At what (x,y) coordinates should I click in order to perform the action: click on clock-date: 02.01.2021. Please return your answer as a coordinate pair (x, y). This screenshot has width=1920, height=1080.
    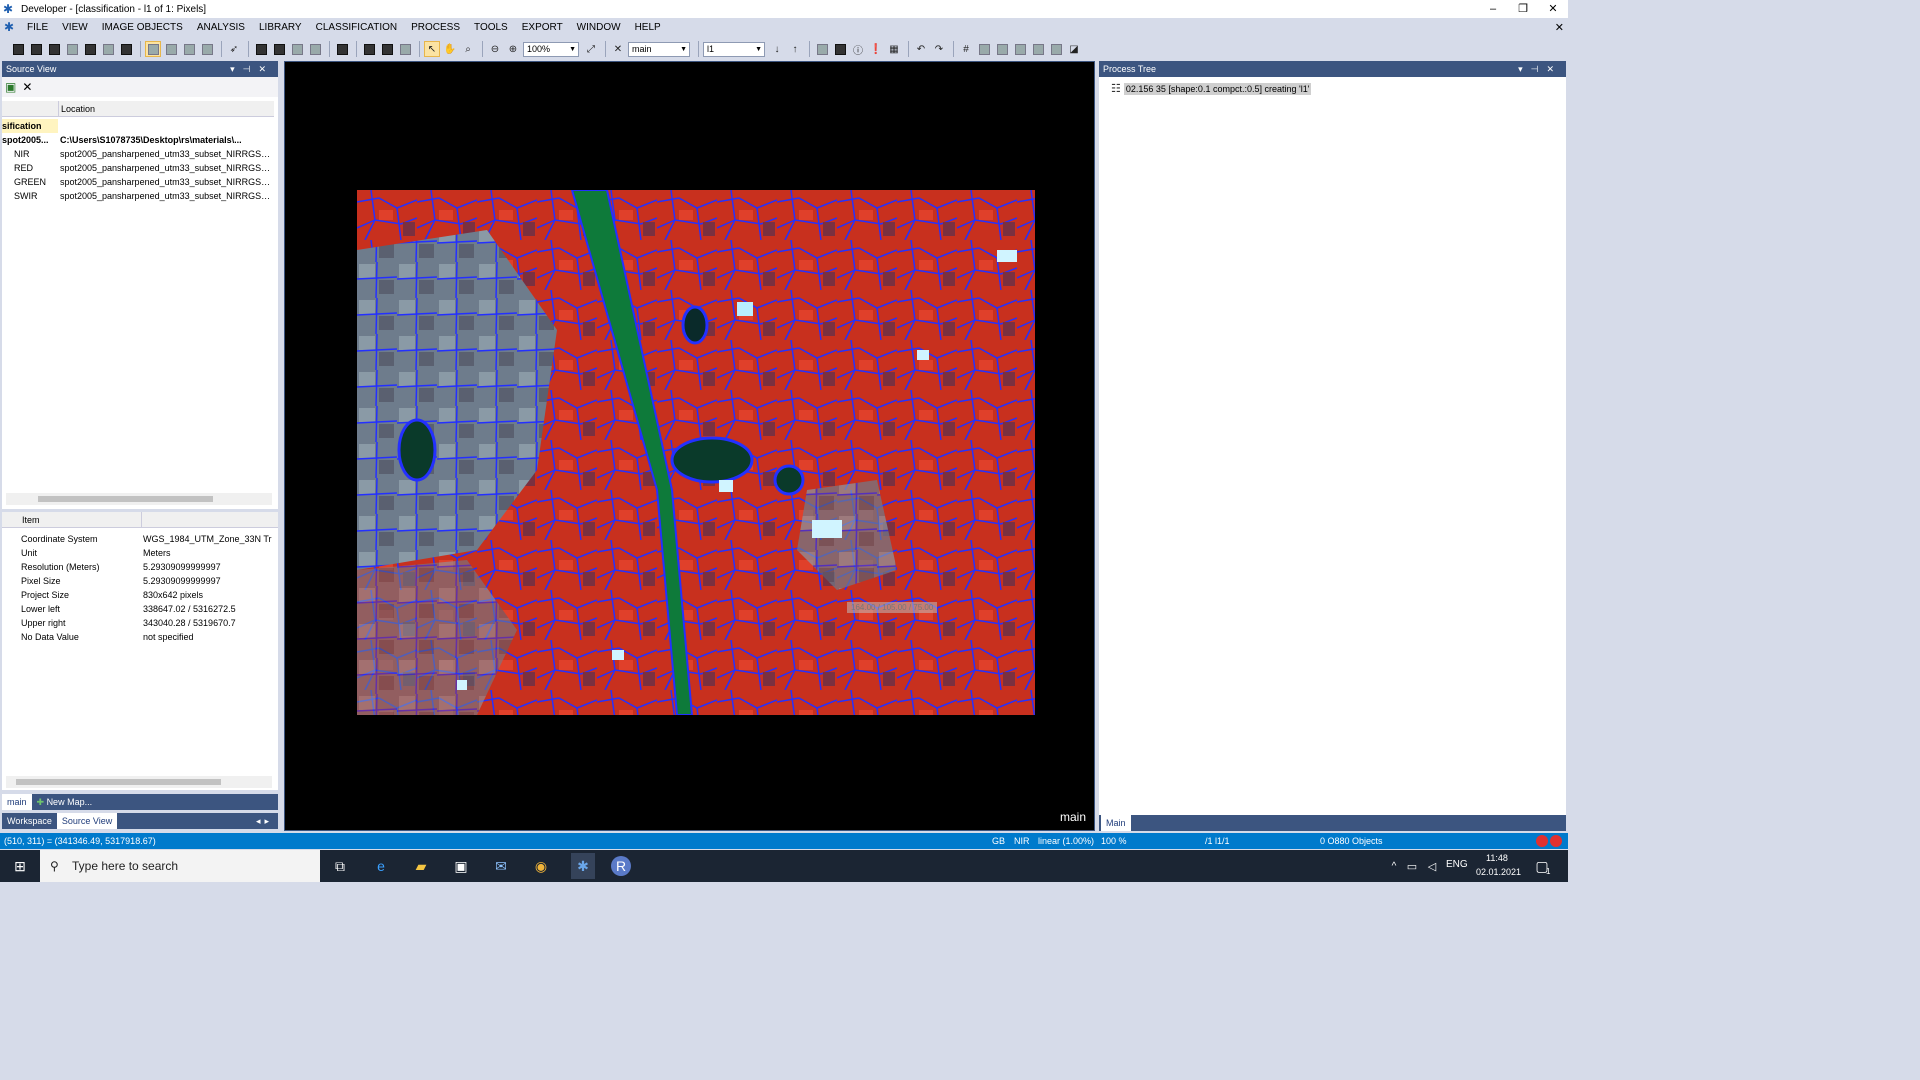
    Looking at the image, I should click on (1498, 872).